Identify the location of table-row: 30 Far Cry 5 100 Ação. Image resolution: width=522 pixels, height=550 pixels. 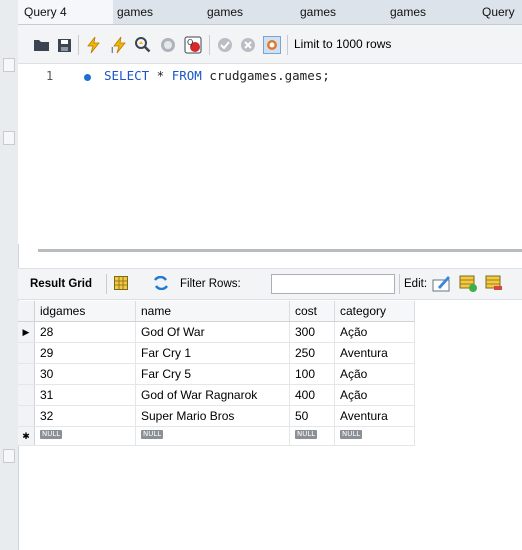
(216, 374).